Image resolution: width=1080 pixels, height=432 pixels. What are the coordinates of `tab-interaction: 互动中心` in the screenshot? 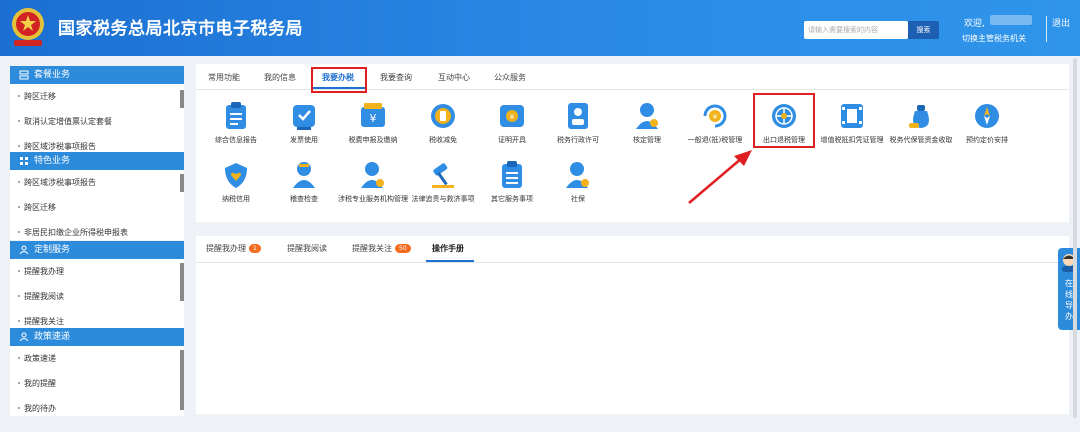 It's located at (454, 77).